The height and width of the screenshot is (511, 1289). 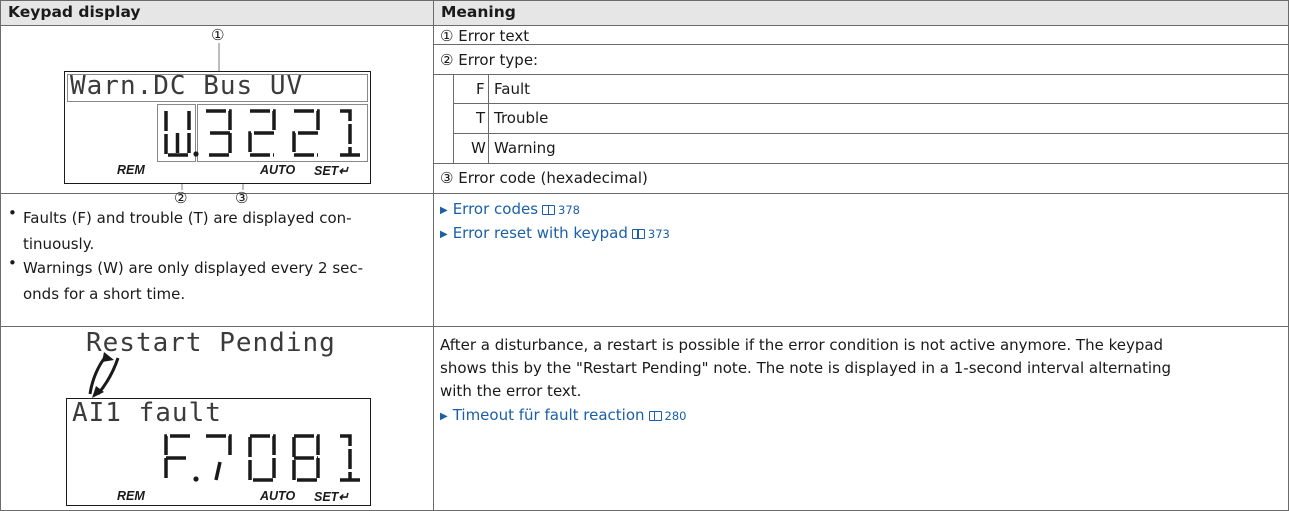 What do you see at coordinates (488, 118) in the screenshot?
I see `type-code-right` at bounding box center [488, 118].